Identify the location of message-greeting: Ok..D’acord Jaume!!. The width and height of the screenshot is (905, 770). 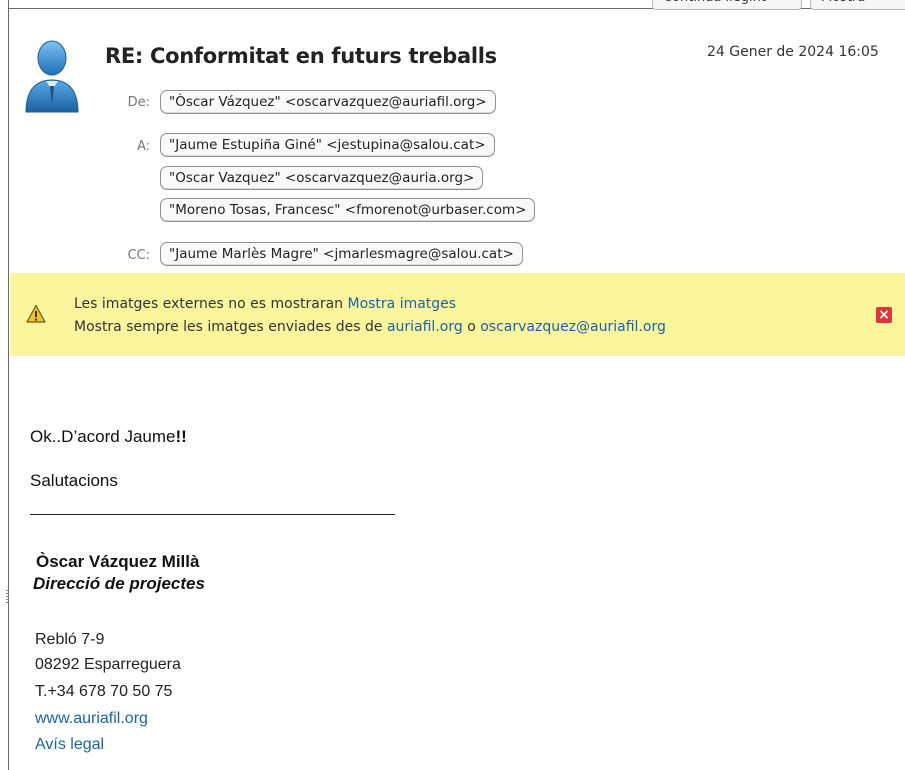
(108, 437).